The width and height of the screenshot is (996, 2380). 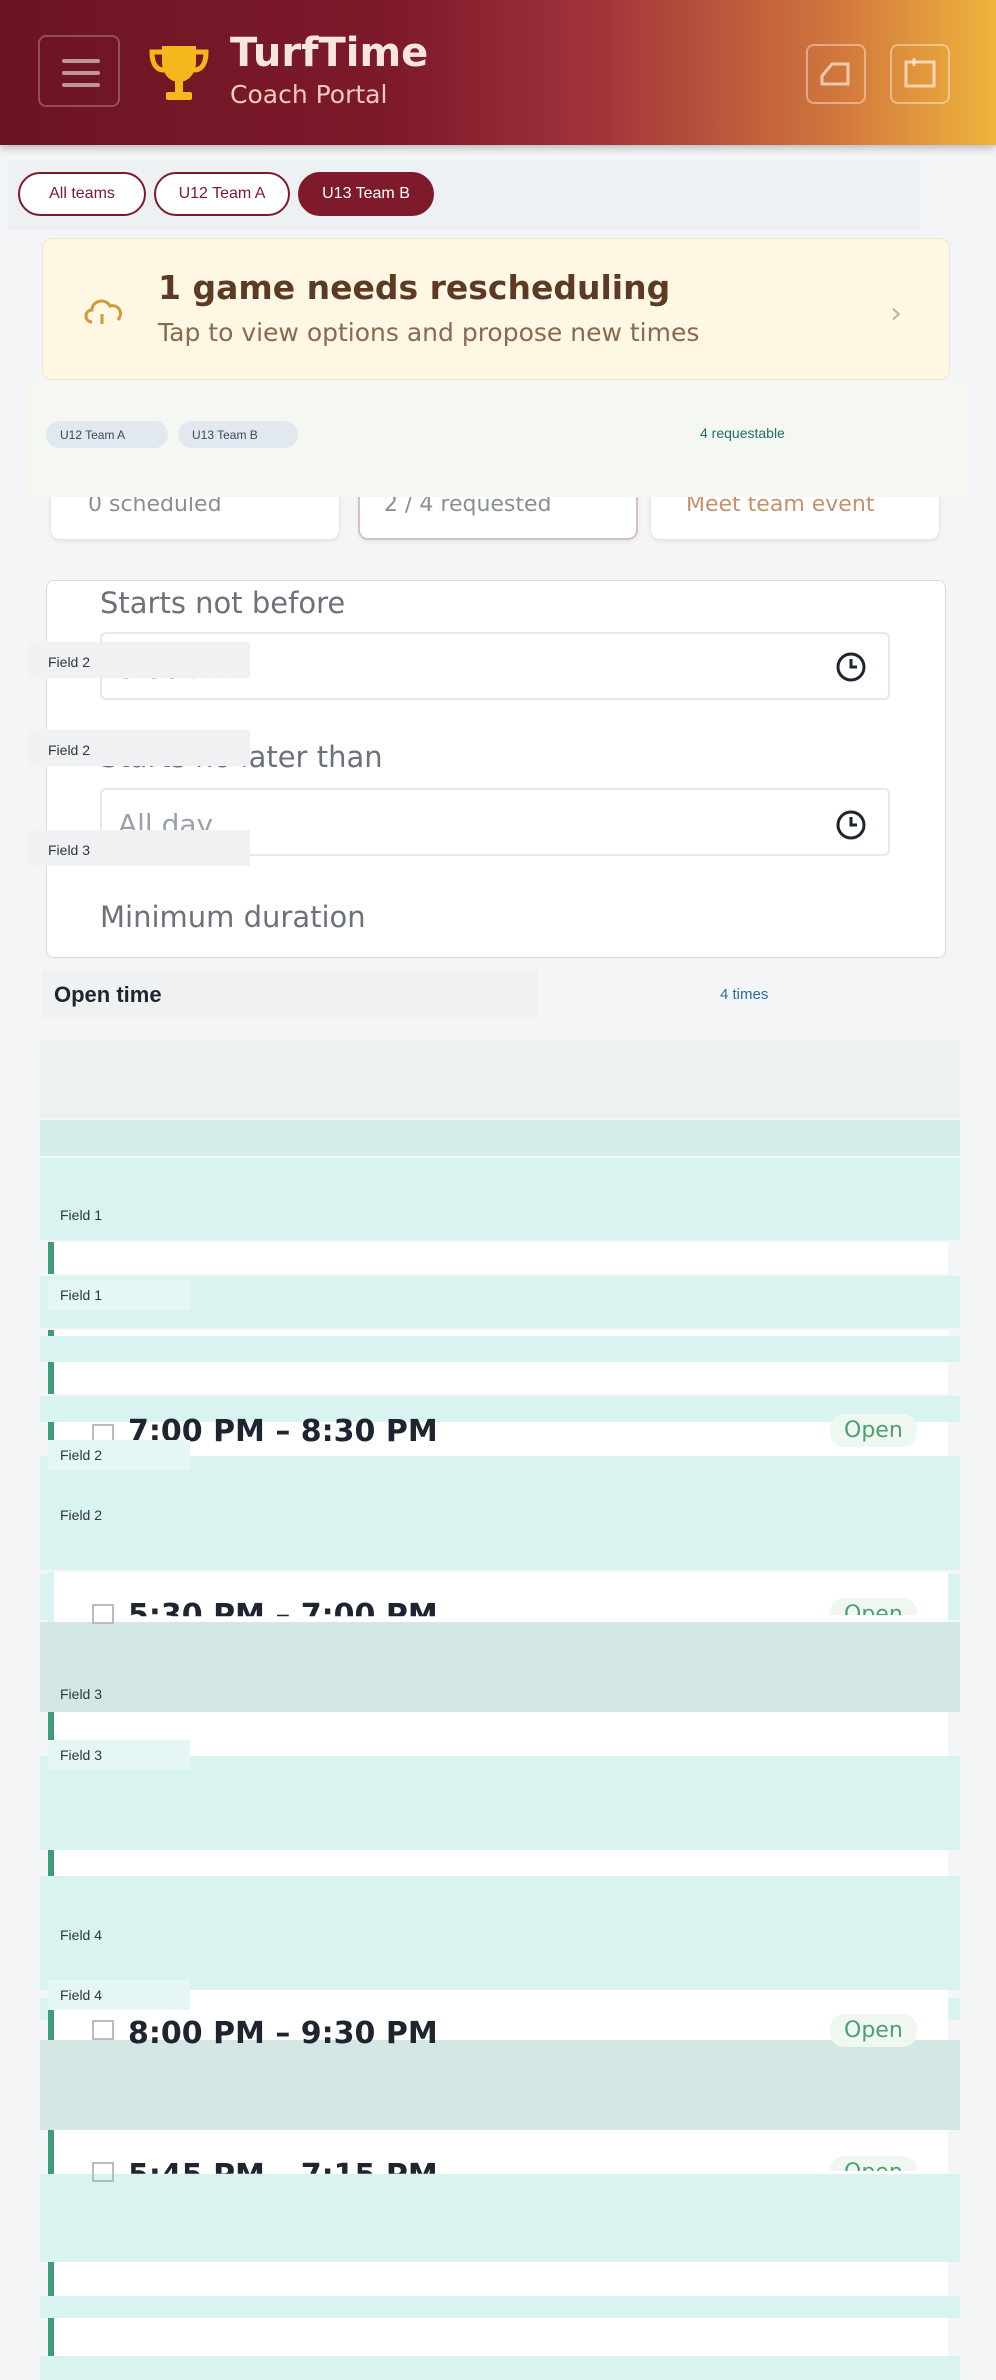 I want to click on slot-time: 8:00 PM – 9:30 PM, so click(x=283, y=2033).